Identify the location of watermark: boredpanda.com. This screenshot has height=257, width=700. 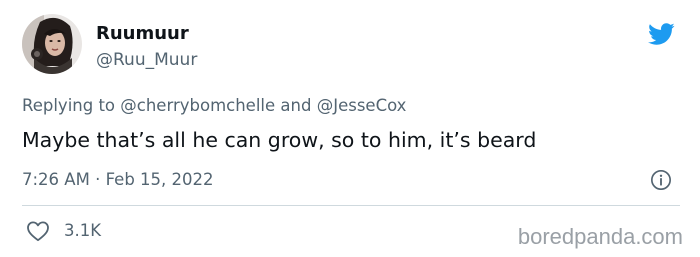
(600, 236).